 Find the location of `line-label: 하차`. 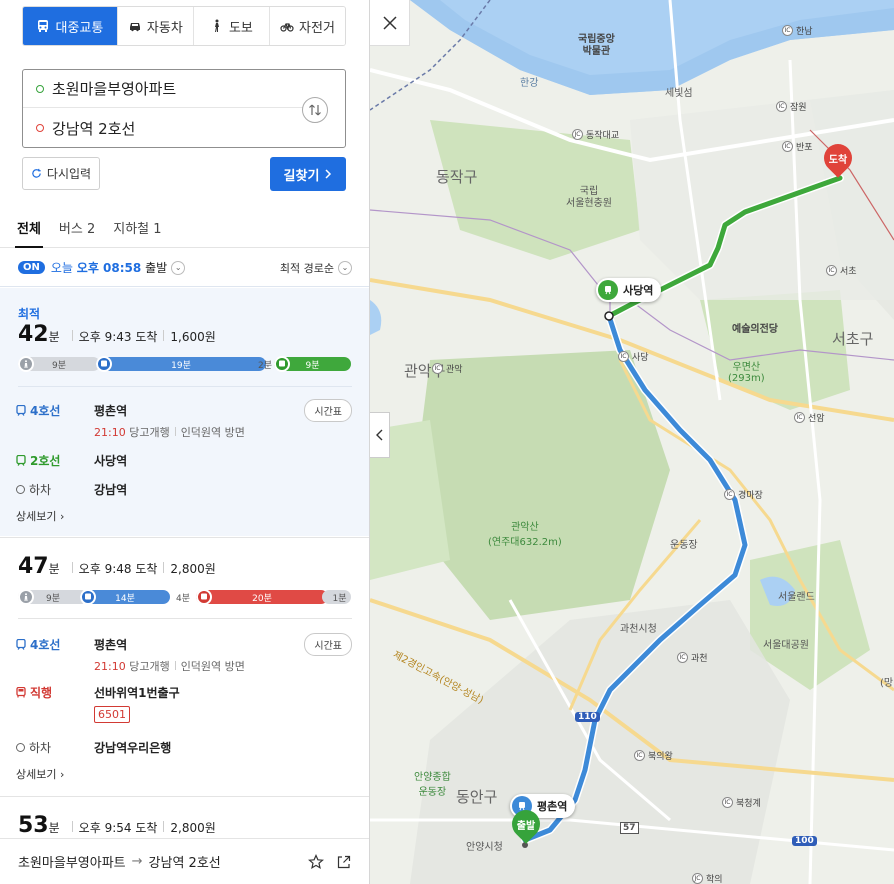

line-label: 하차 is located at coordinates (33, 489).